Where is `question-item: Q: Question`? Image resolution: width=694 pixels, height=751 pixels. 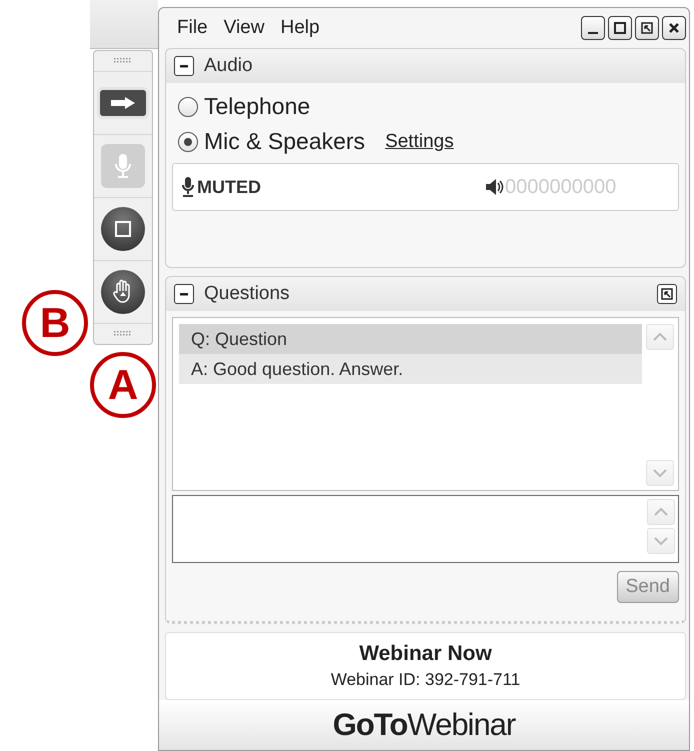
question-item: Q: Question is located at coordinates (410, 339).